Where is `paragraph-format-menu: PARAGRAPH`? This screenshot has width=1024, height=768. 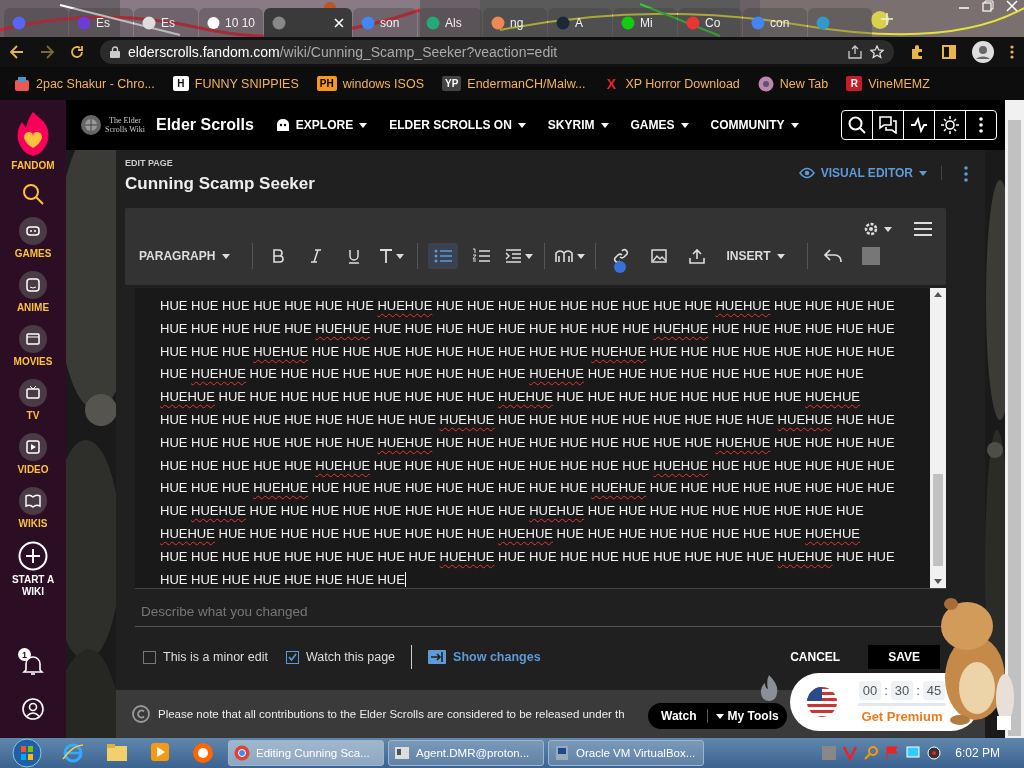 paragraph-format-menu: PARAGRAPH is located at coordinates (185, 256).